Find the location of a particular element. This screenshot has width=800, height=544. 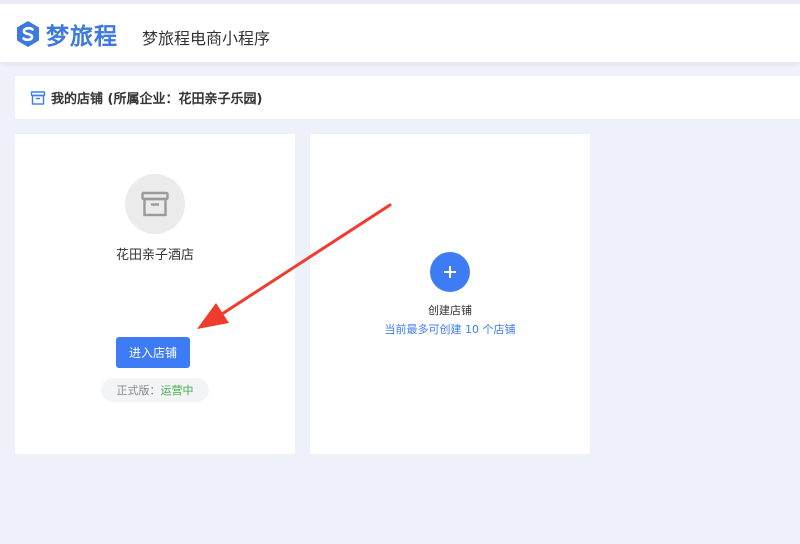

store-name: 花田亲子酒店 is located at coordinates (154, 255).